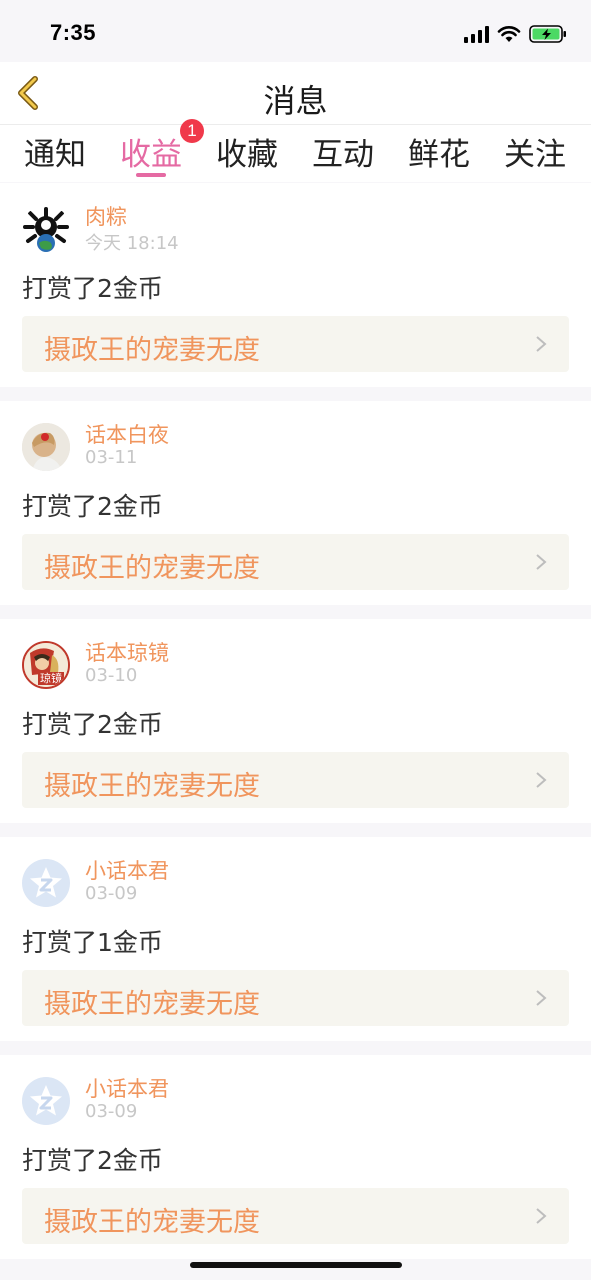 This screenshot has width=591, height=1280. What do you see at coordinates (547, 34) in the screenshot?
I see `battery-charging-icon` at bounding box center [547, 34].